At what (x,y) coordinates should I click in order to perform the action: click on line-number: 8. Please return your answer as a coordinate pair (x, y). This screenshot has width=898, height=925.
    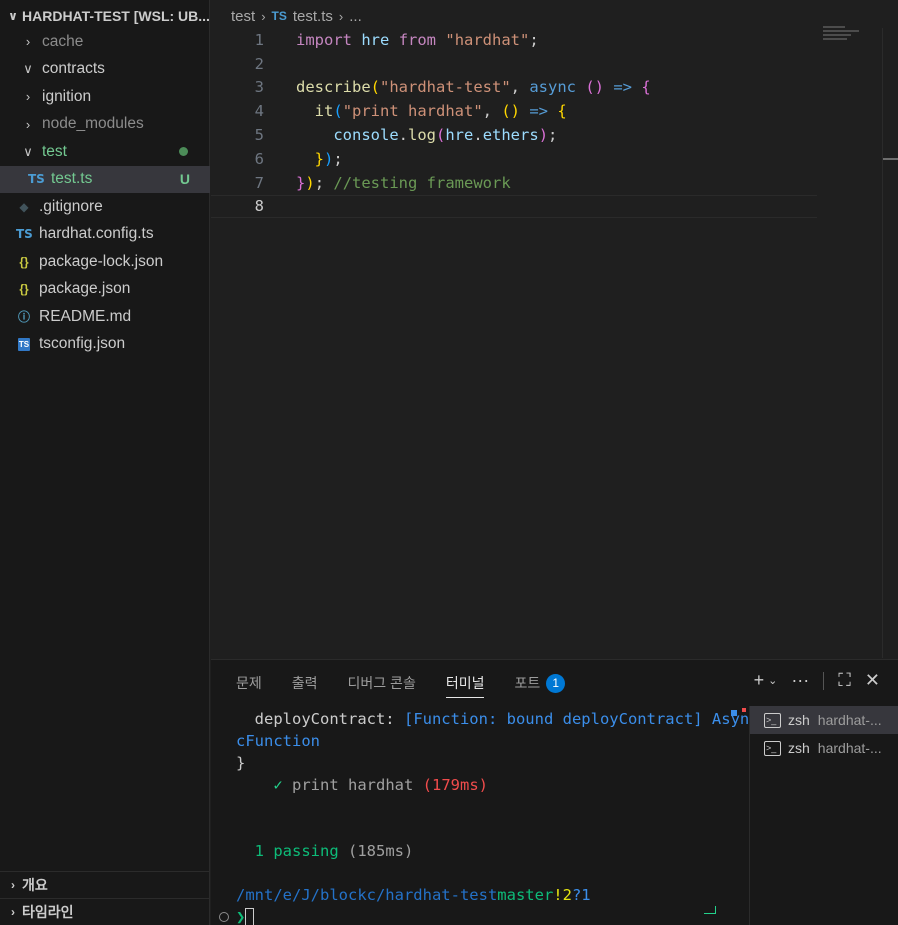
    Looking at the image, I should click on (259, 206).